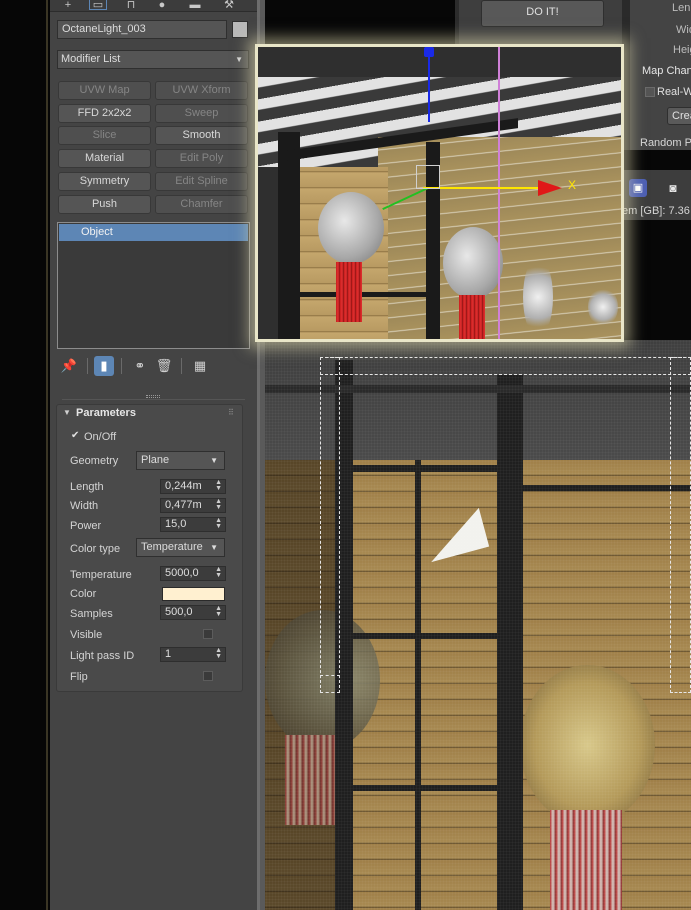 The height and width of the screenshot is (910, 691). Describe the element at coordinates (200, 366) in the screenshot. I see `configure-modifier-sets-icon: ▦` at that location.